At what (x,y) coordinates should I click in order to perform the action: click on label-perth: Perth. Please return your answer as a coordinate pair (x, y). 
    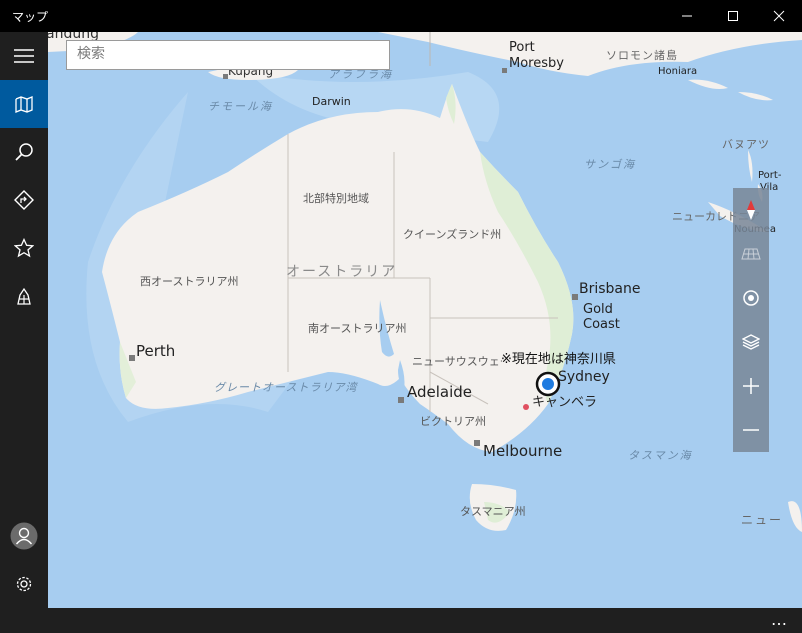
    Looking at the image, I should click on (156, 351).